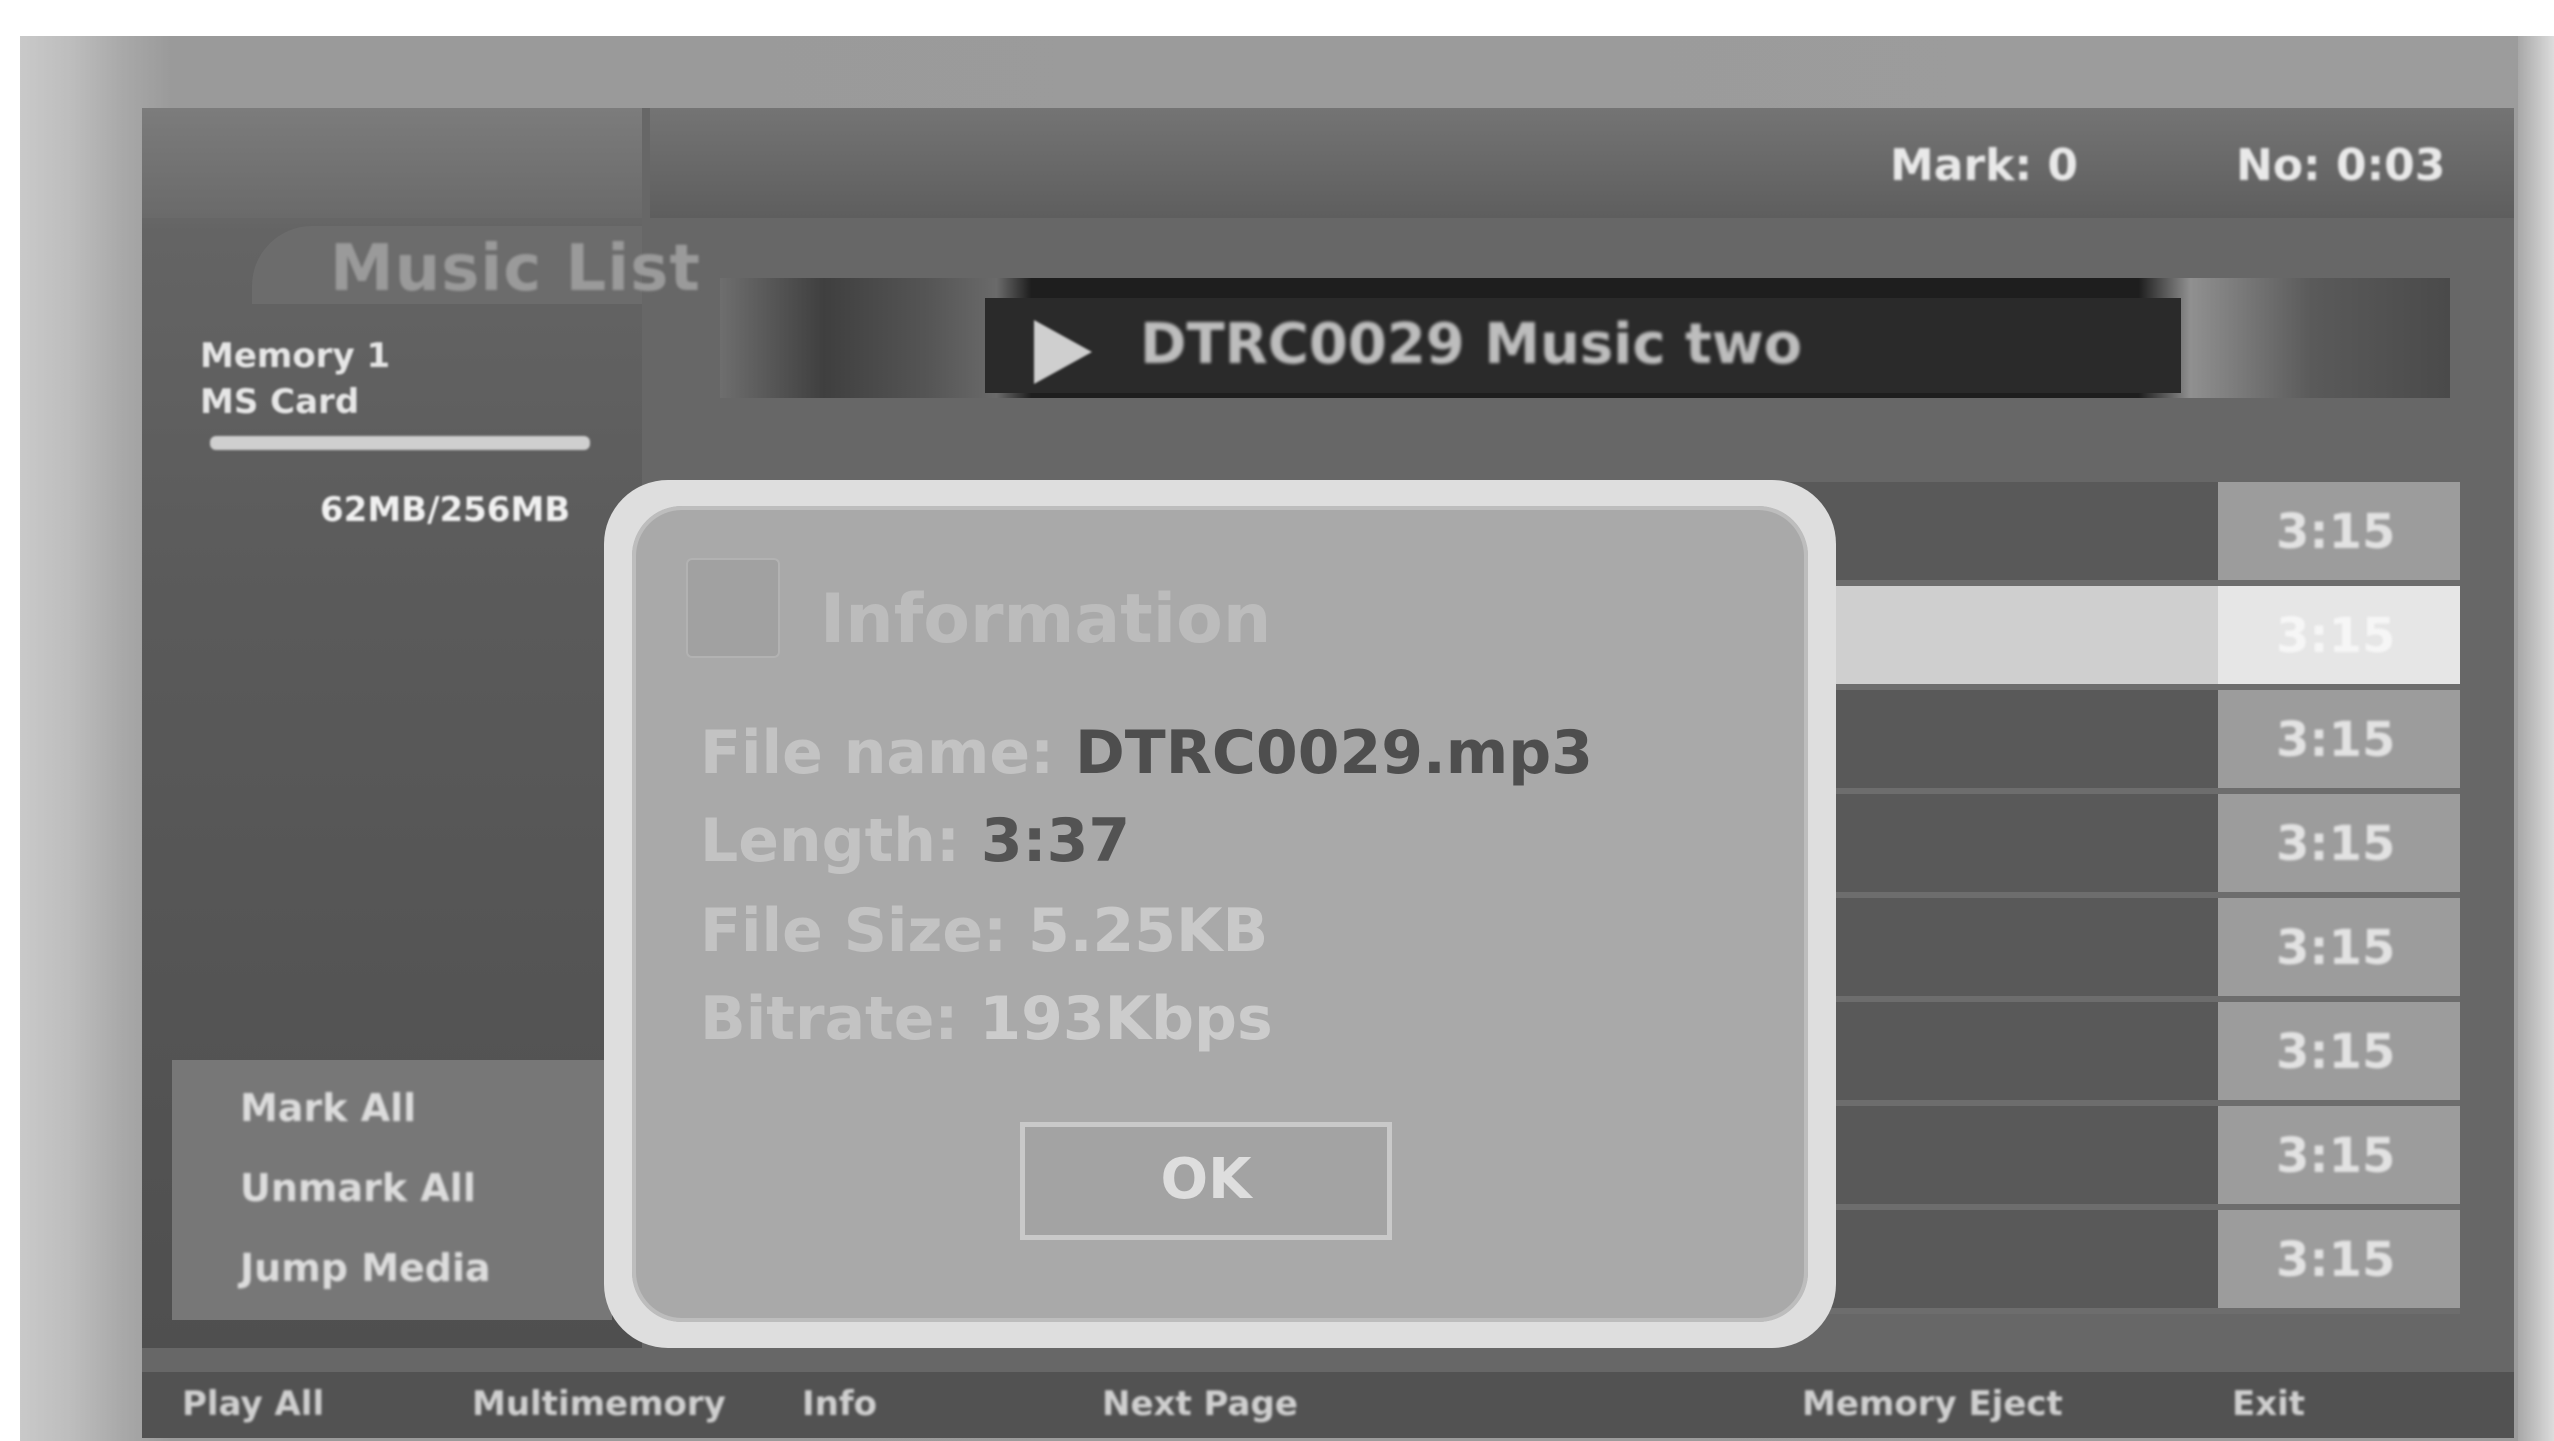 The image size is (2554, 1441). What do you see at coordinates (1984, 165) in the screenshot?
I see `mark-count: Mark: 0` at bounding box center [1984, 165].